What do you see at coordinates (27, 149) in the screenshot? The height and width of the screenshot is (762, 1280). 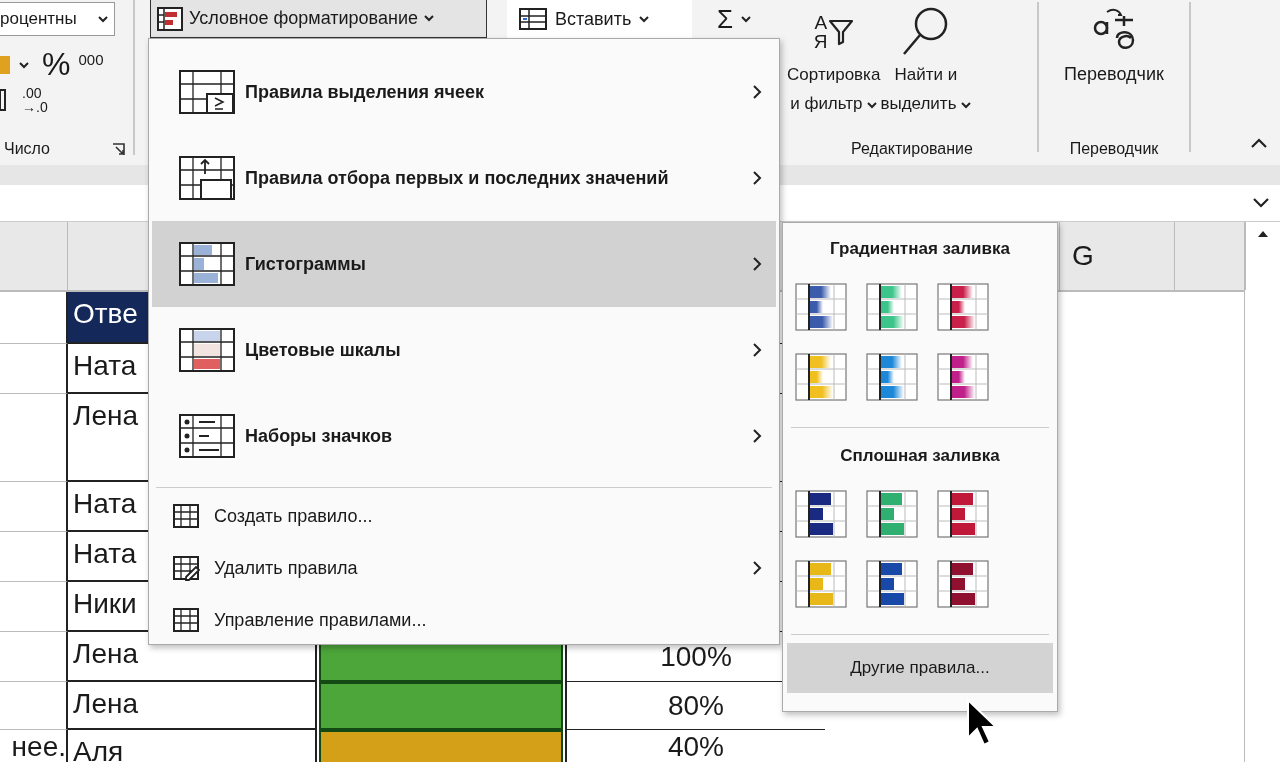 I see `group-label: Число` at bounding box center [27, 149].